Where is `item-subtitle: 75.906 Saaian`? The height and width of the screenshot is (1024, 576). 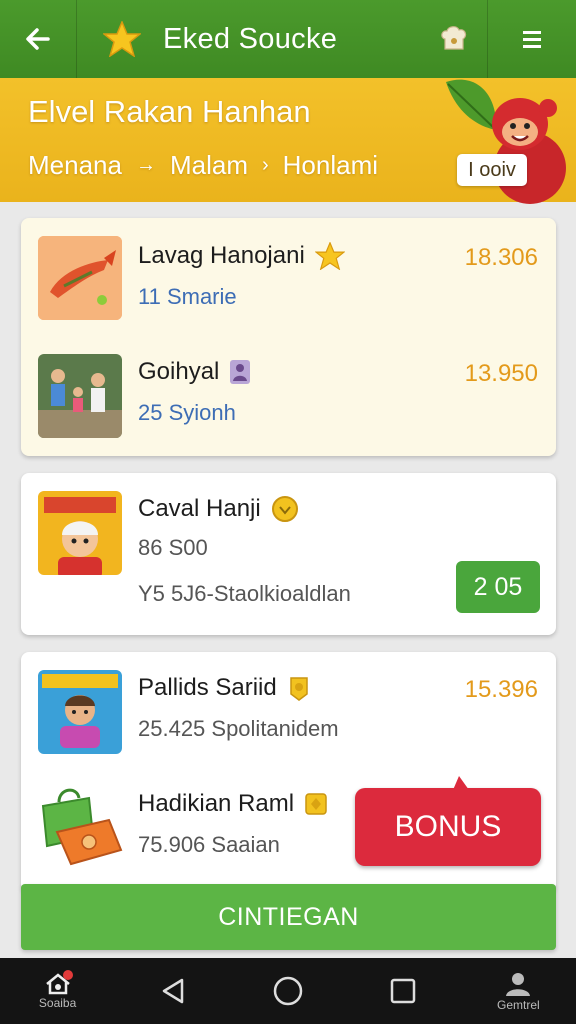
item-subtitle: 75.906 Saaian is located at coordinates (209, 844).